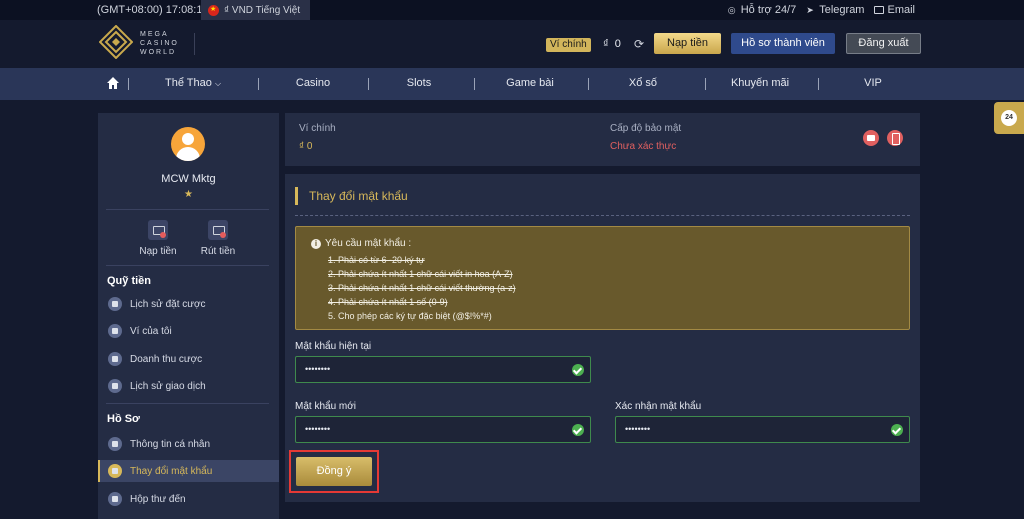 Image resolution: width=1024 pixels, height=519 pixels. Describe the element at coordinates (313, 83) in the screenshot. I see `nav-item-casino: Casino` at that location.